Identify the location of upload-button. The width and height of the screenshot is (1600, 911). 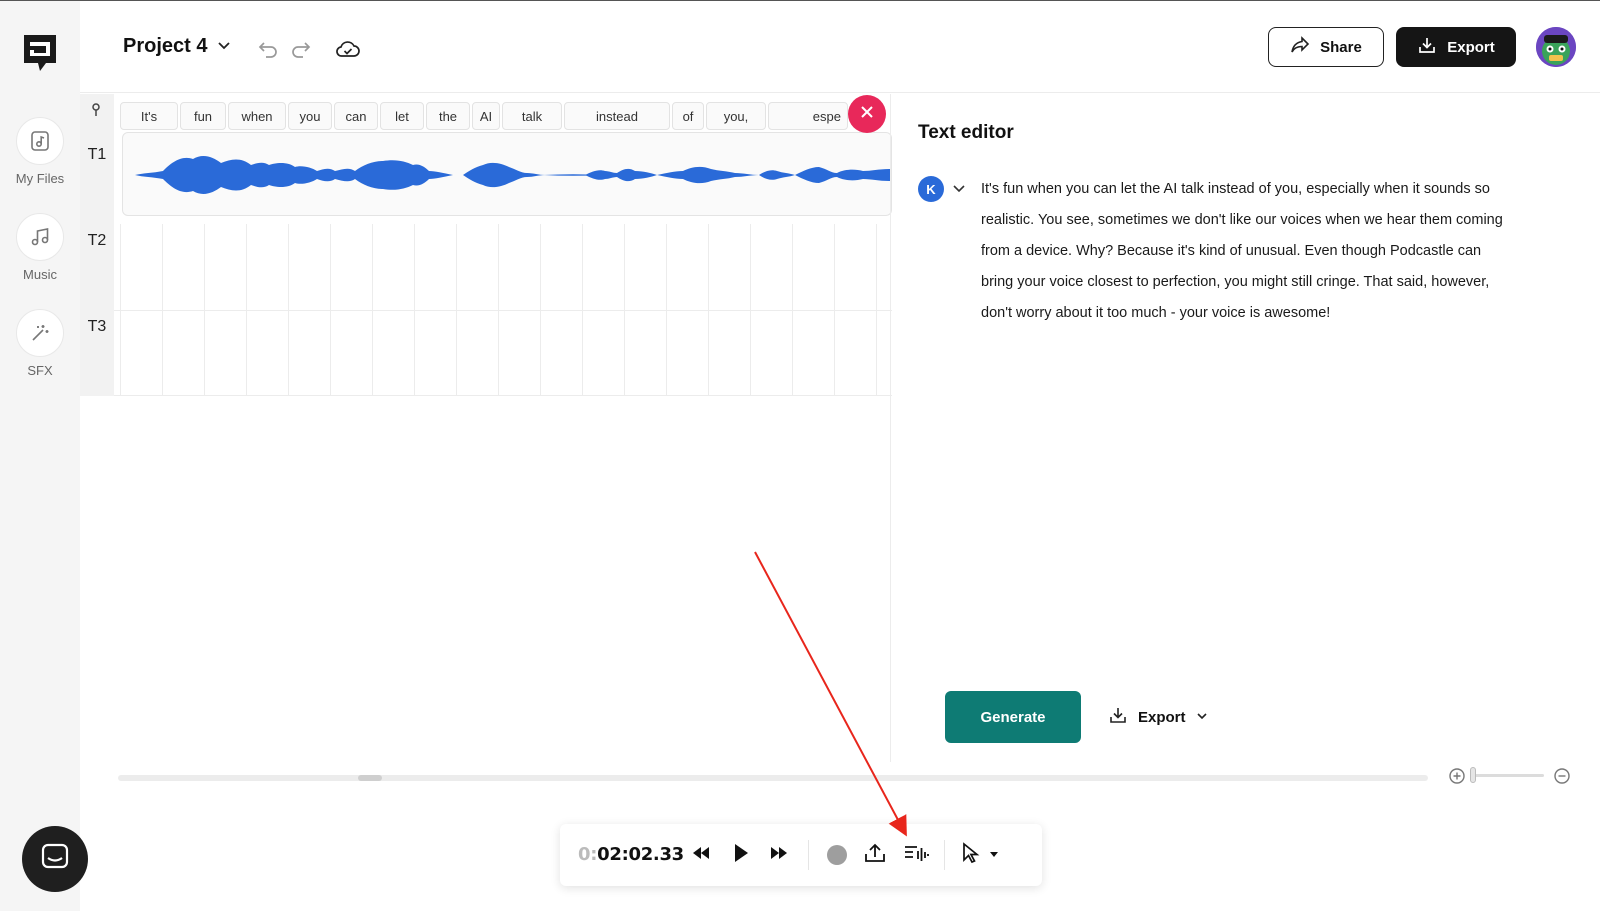
(875, 855).